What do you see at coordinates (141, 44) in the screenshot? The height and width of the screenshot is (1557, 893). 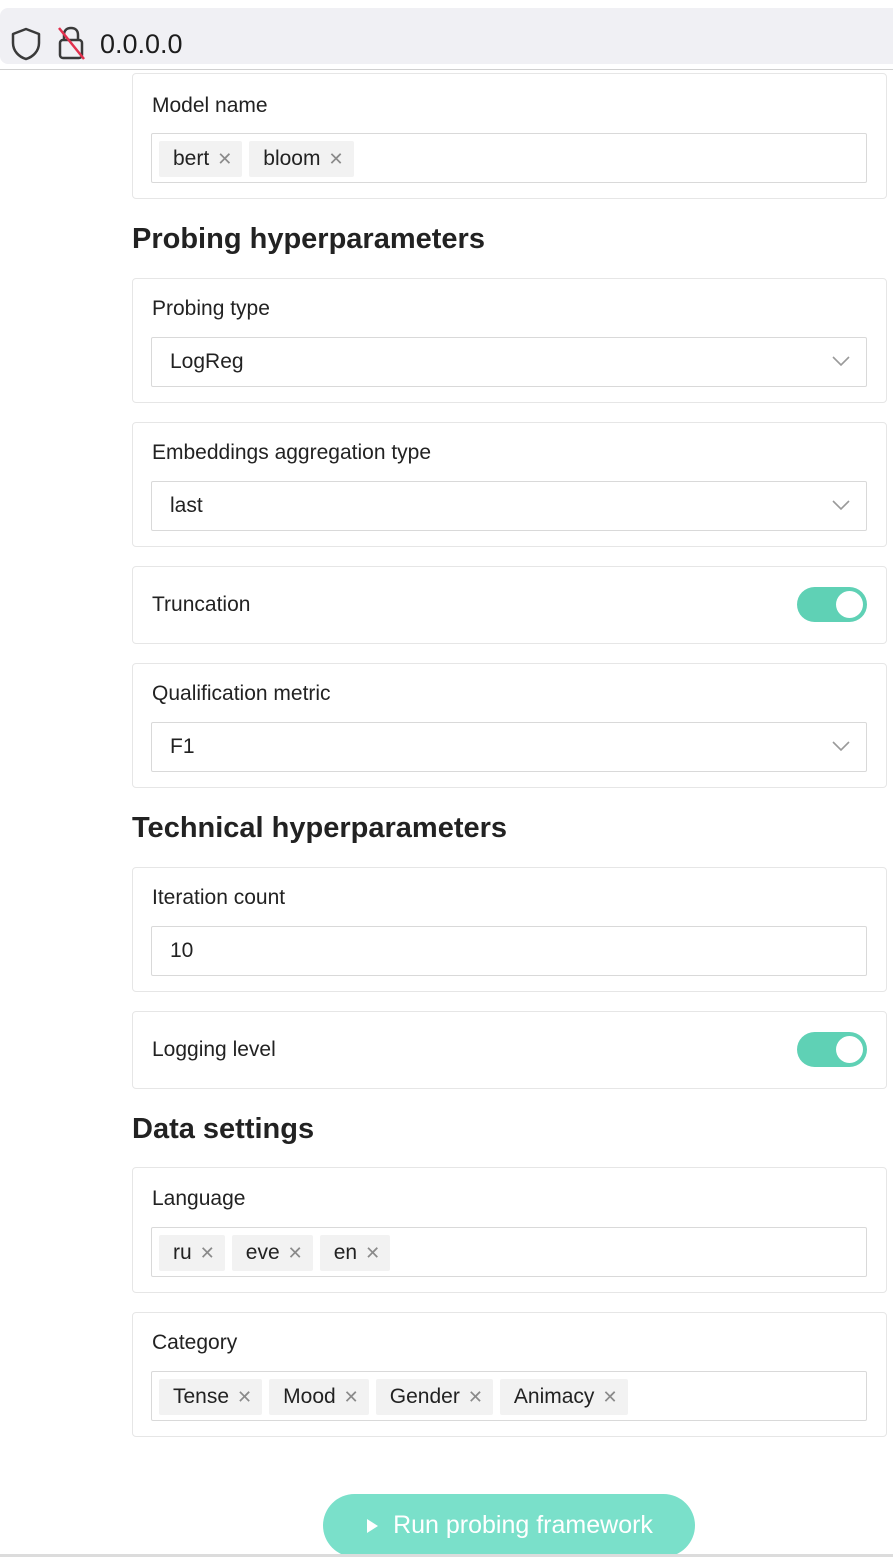 I see `url-text: 0.0.0.0` at bounding box center [141, 44].